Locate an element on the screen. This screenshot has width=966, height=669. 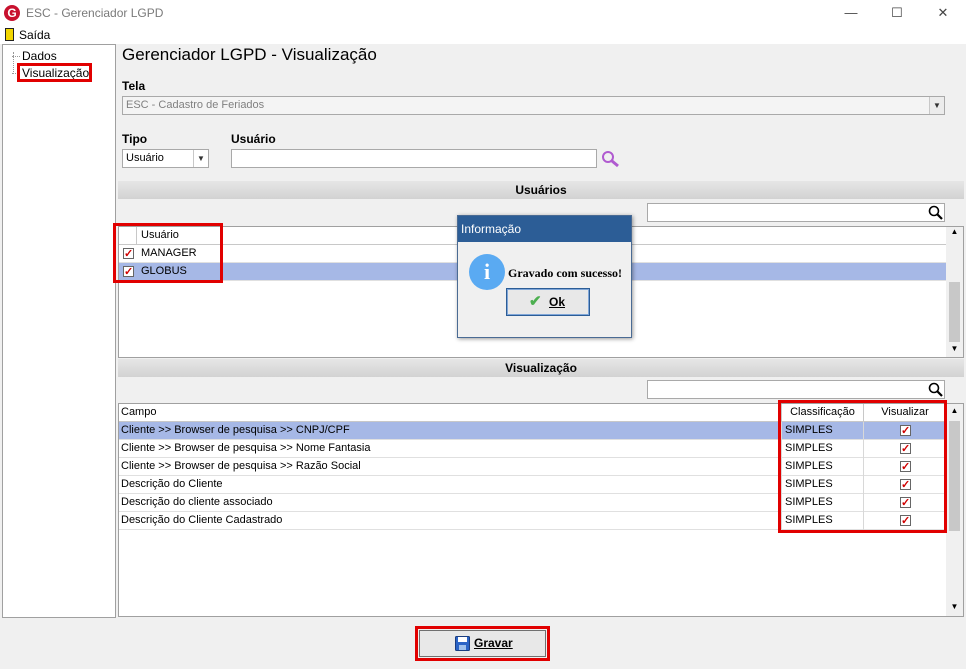
ok-button-label: Ok is located at coordinates (557, 302).